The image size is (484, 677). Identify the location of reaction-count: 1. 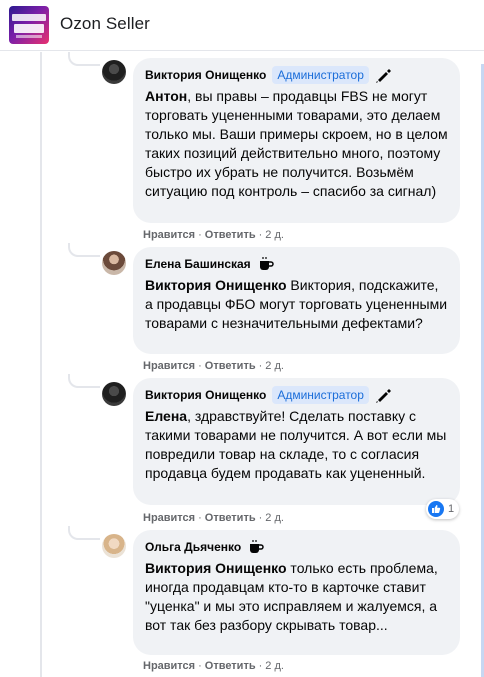
(451, 509).